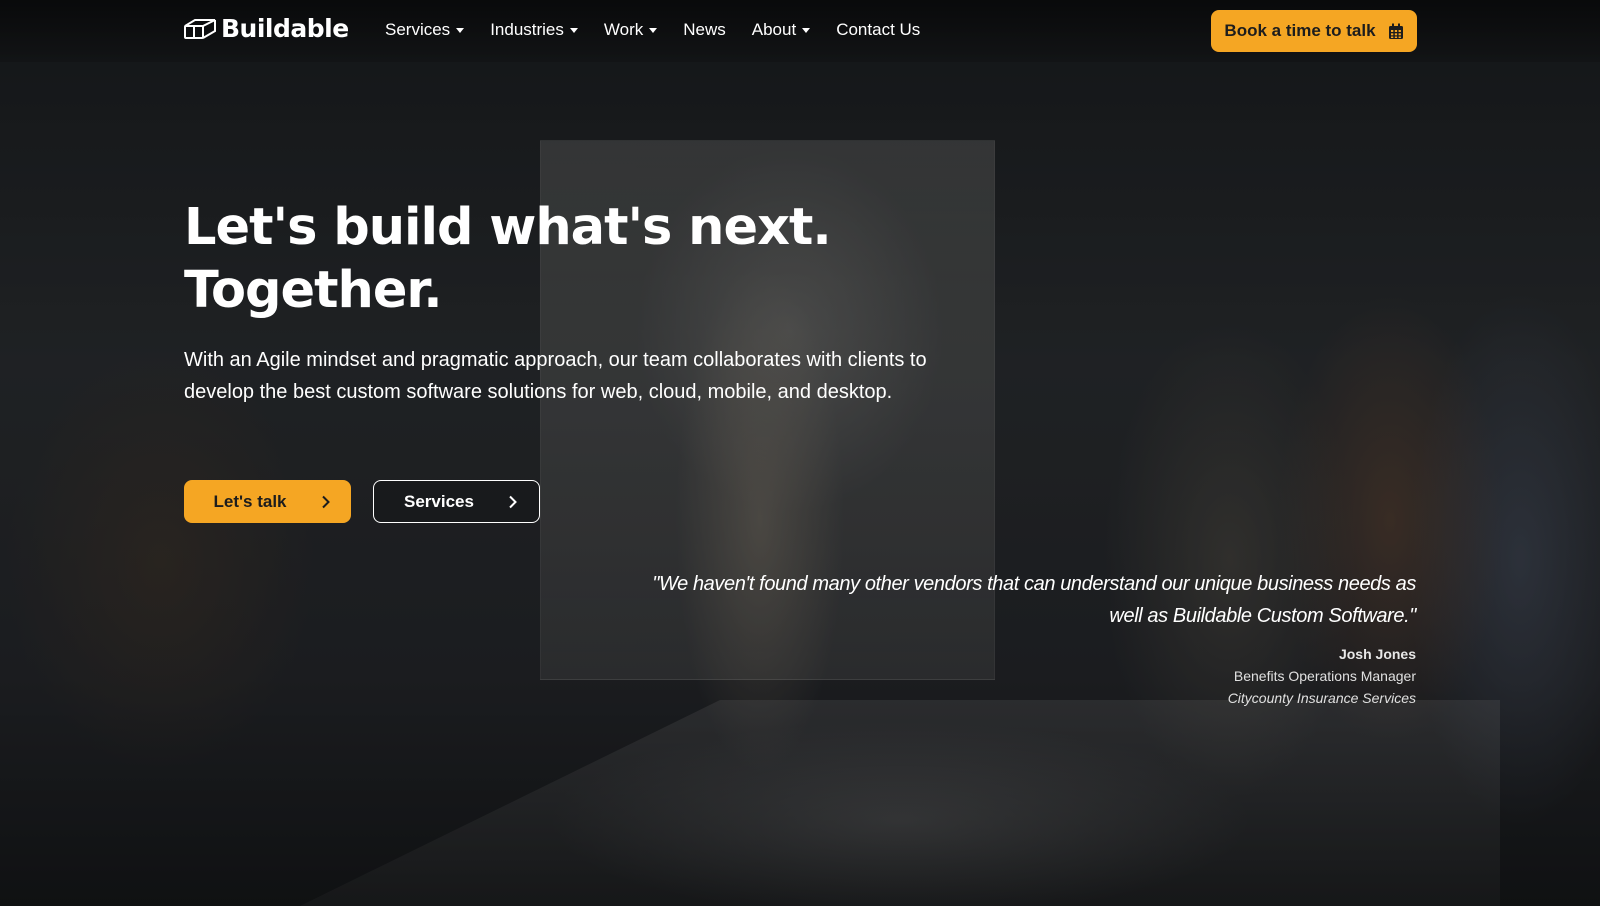 The image size is (1600, 906). What do you see at coordinates (285, 28) in the screenshot?
I see `logo-text: Buildable` at bounding box center [285, 28].